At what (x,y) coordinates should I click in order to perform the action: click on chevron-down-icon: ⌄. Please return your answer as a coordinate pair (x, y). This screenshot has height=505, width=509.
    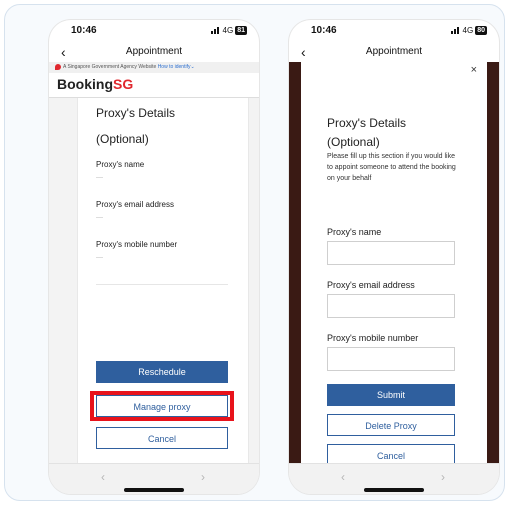
    Looking at the image, I should click on (192, 67).